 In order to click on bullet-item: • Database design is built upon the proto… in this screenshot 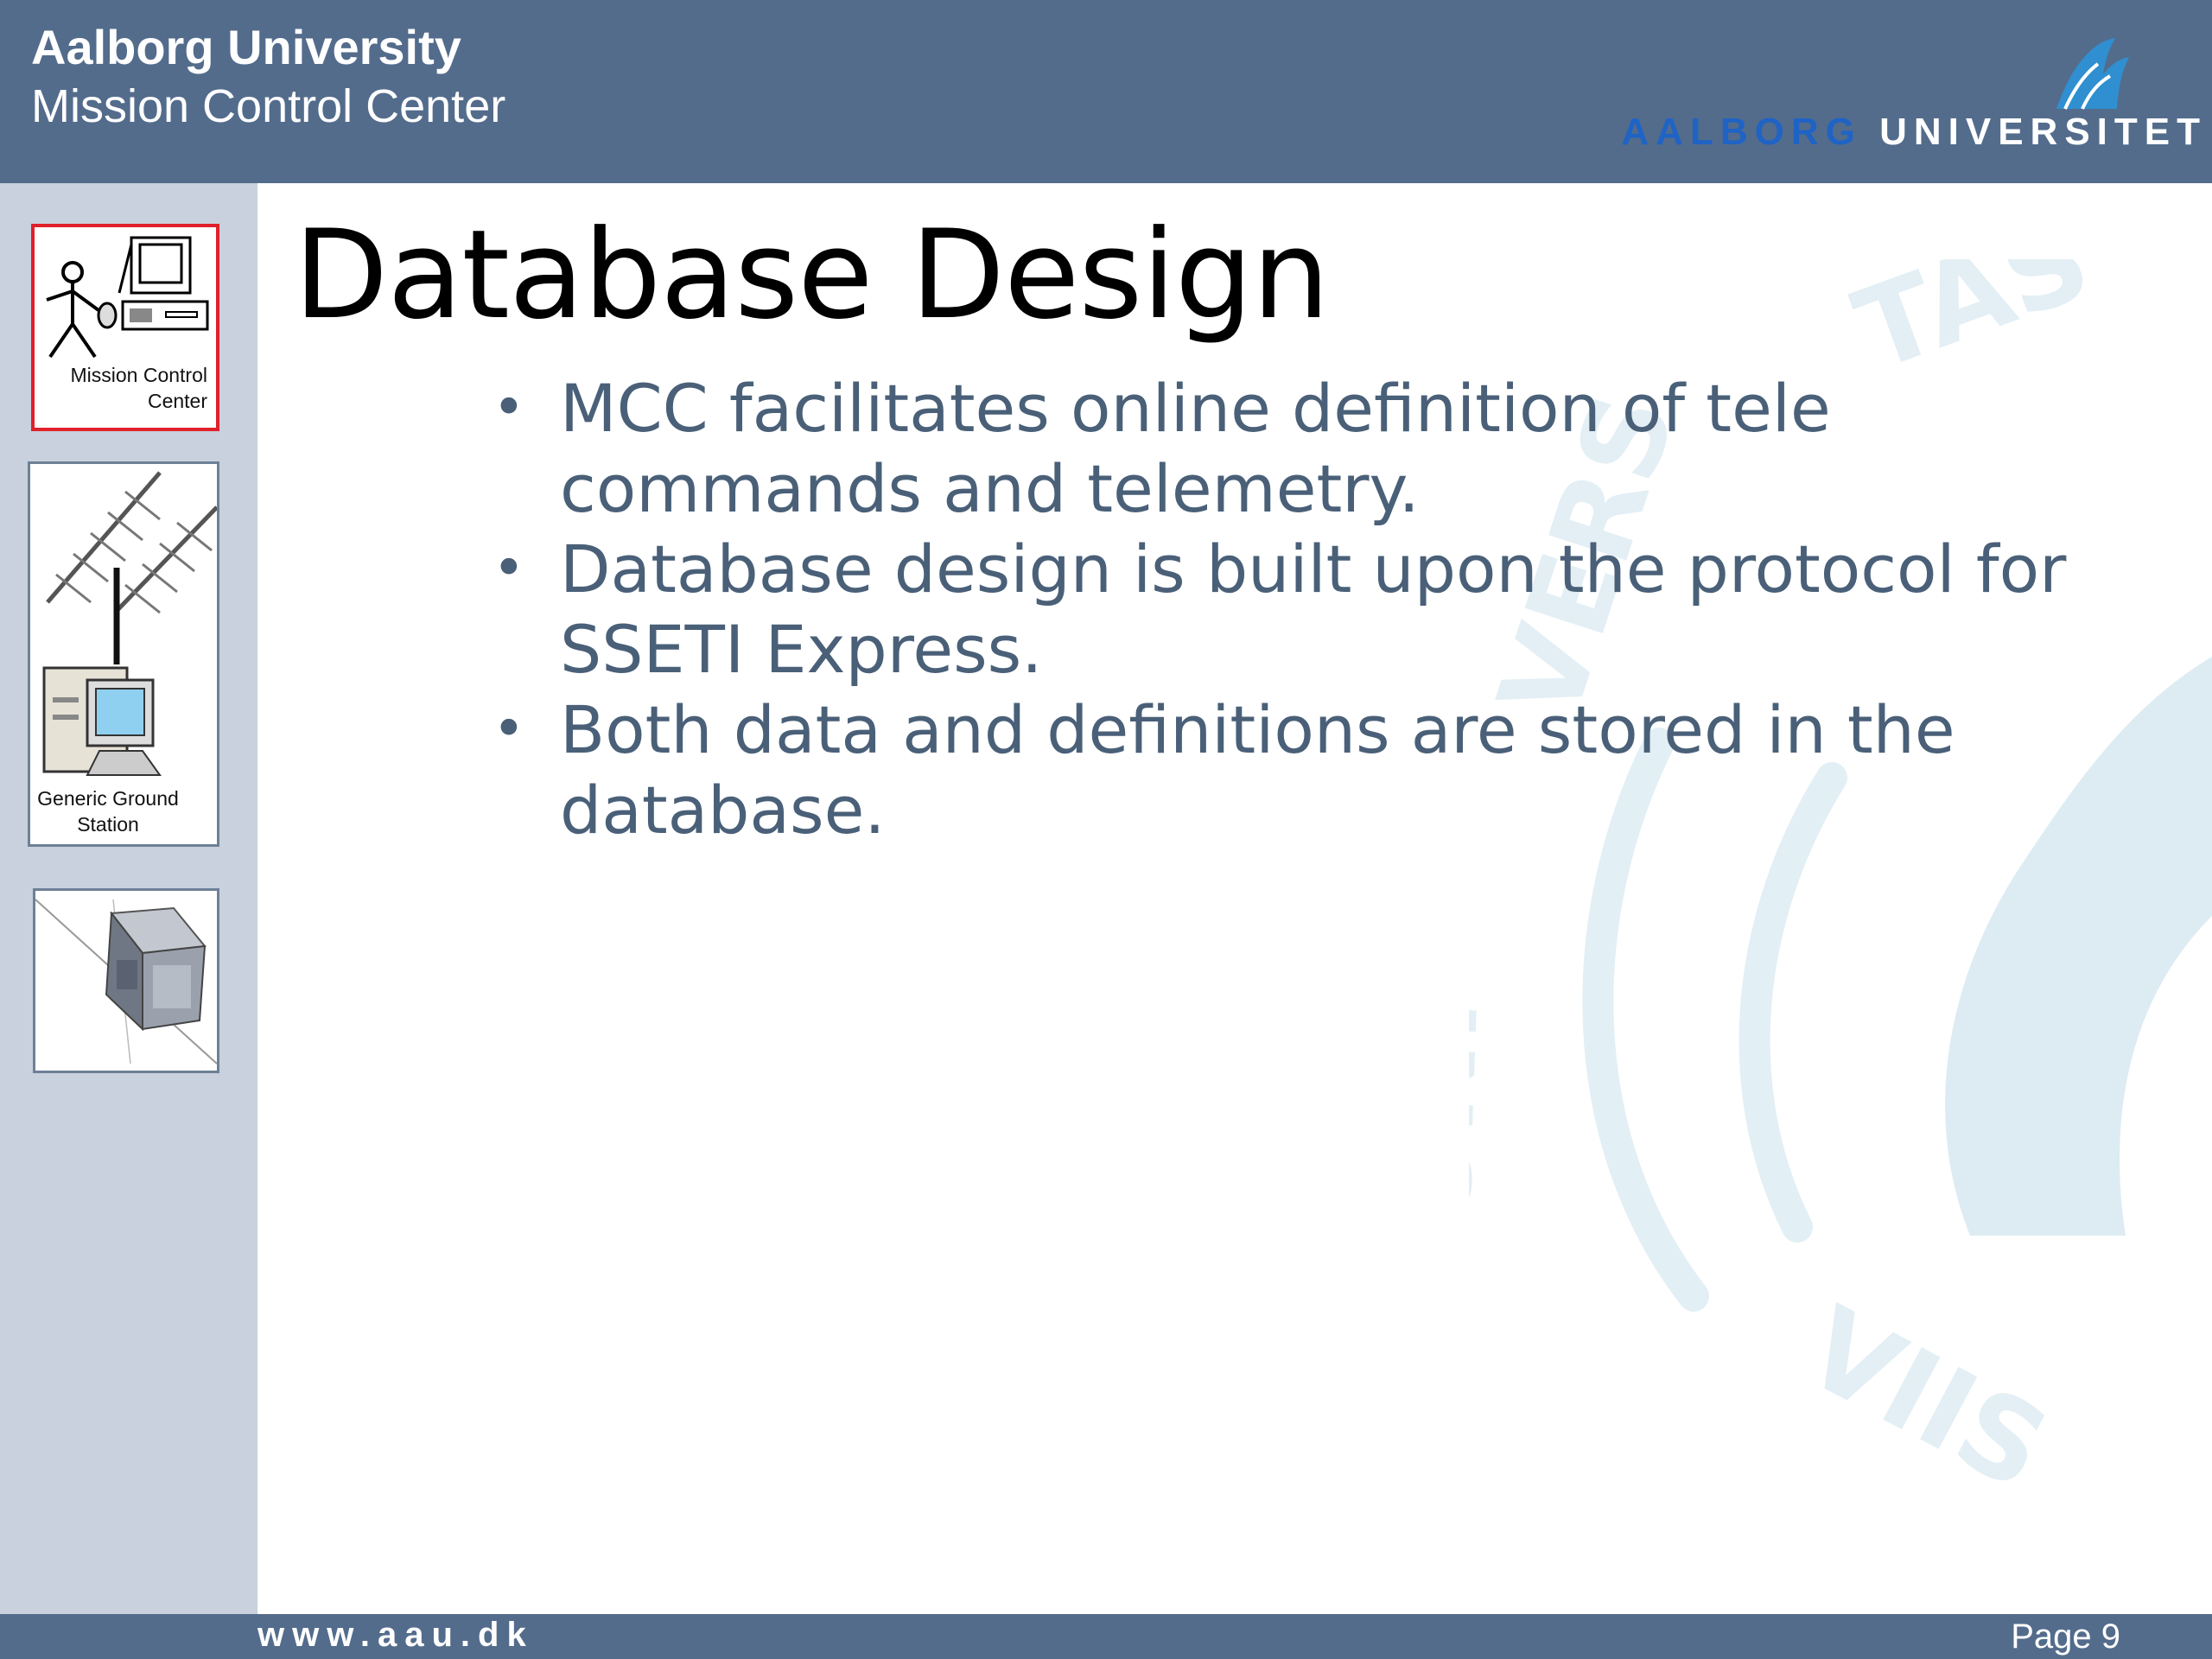, I will do `click(1326, 609)`.